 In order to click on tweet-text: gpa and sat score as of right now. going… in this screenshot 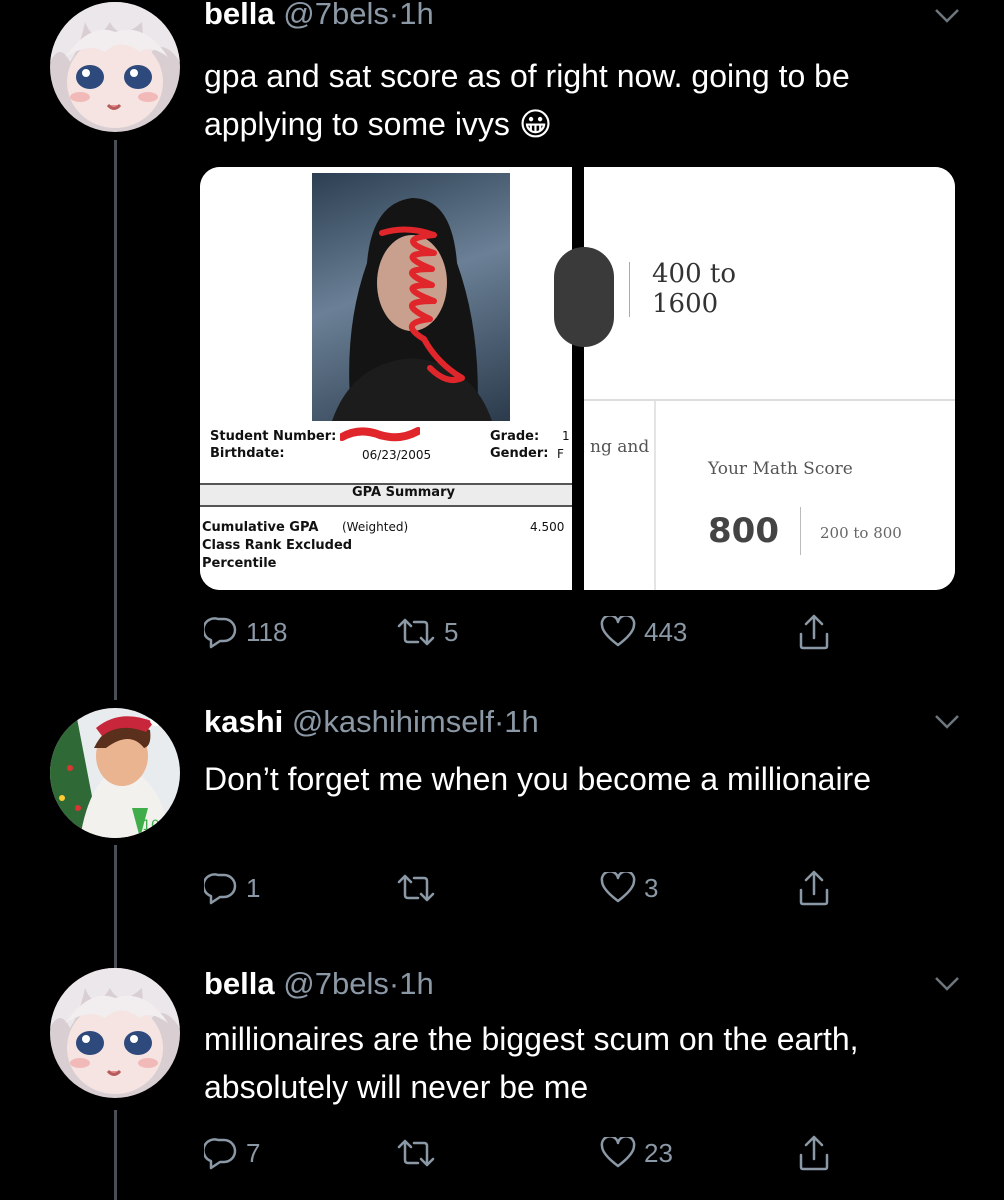, I will do `click(527, 100)`.